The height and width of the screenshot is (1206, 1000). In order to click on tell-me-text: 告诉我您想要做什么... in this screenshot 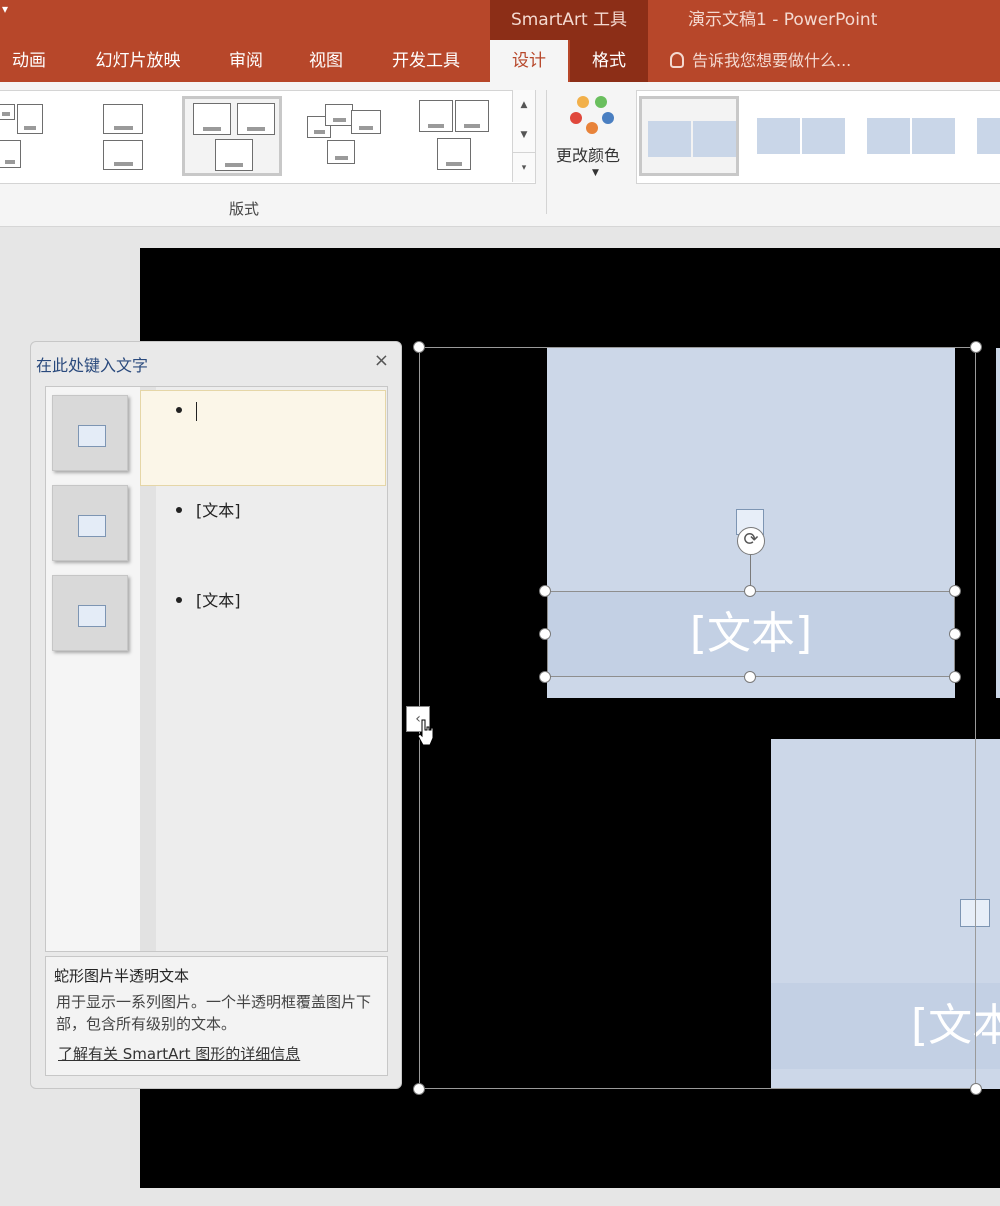, I will do `click(772, 60)`.